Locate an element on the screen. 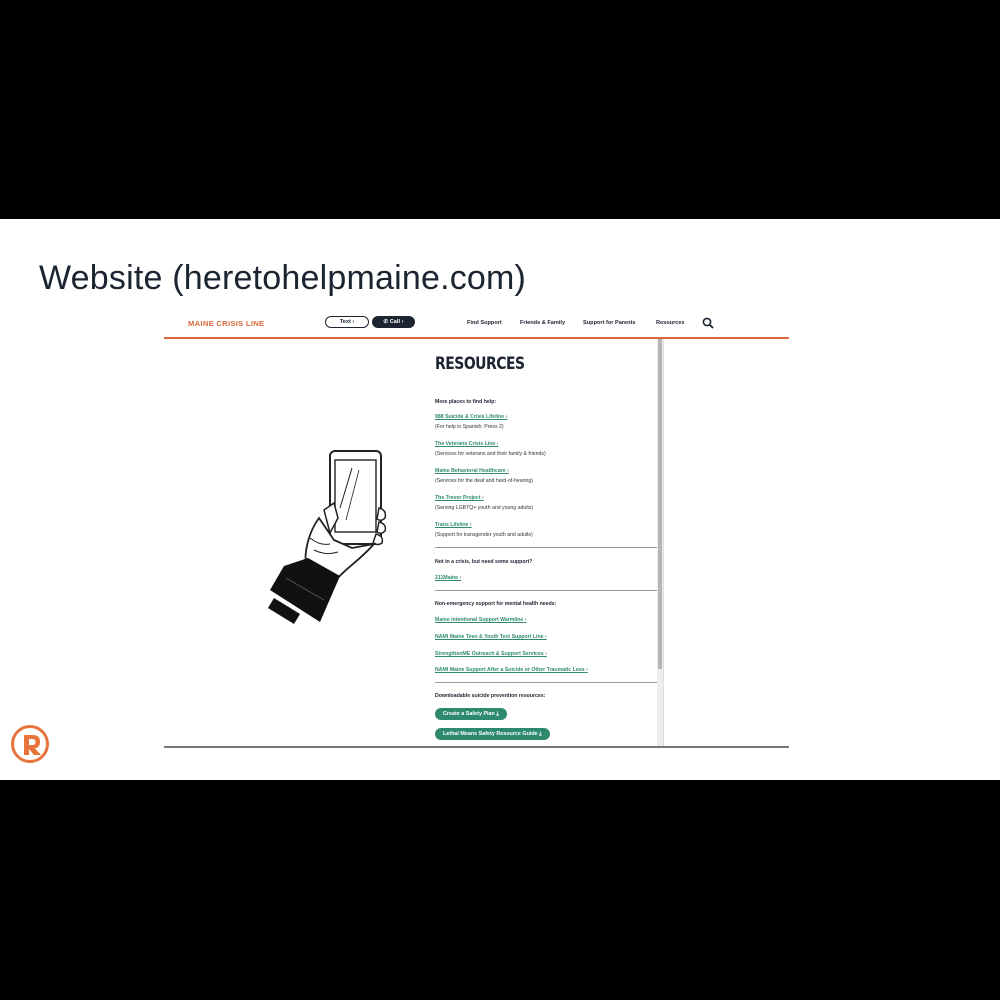 The image size is (1000, 1000). scrollbar-thumb is located at coordinates (660, 504).